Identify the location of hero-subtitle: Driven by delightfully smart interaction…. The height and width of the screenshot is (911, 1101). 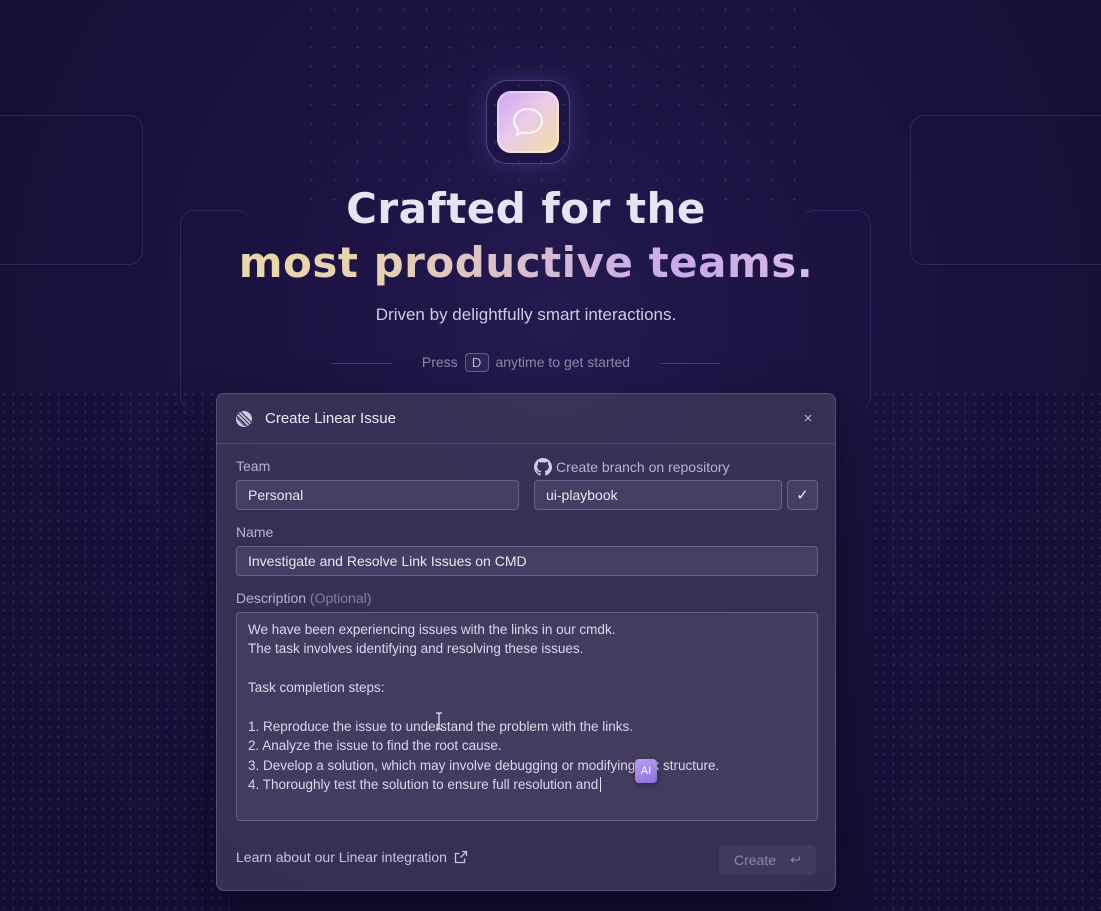
(526, 314).